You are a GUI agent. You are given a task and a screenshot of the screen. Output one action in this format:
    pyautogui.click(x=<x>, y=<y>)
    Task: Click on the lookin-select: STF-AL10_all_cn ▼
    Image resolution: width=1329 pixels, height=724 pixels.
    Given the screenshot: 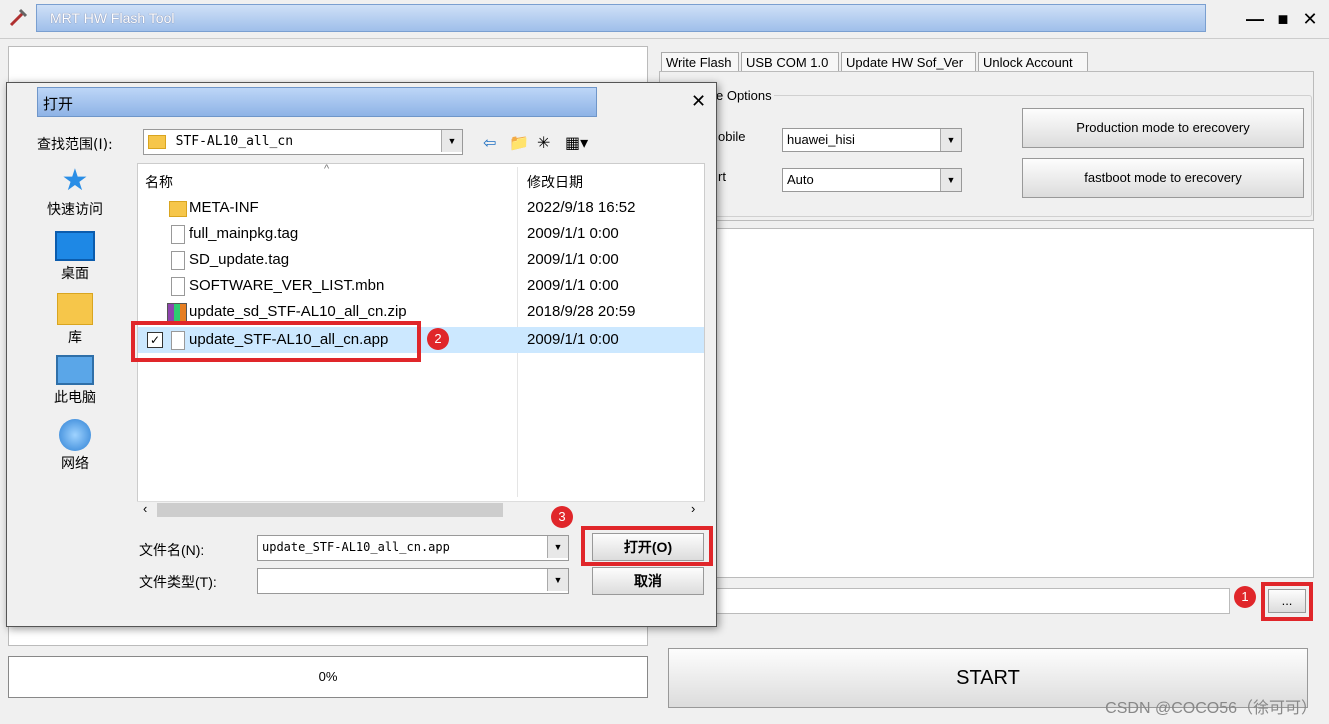 What is the action you would take?
    pyautogui.click(x=303, y=142)
    